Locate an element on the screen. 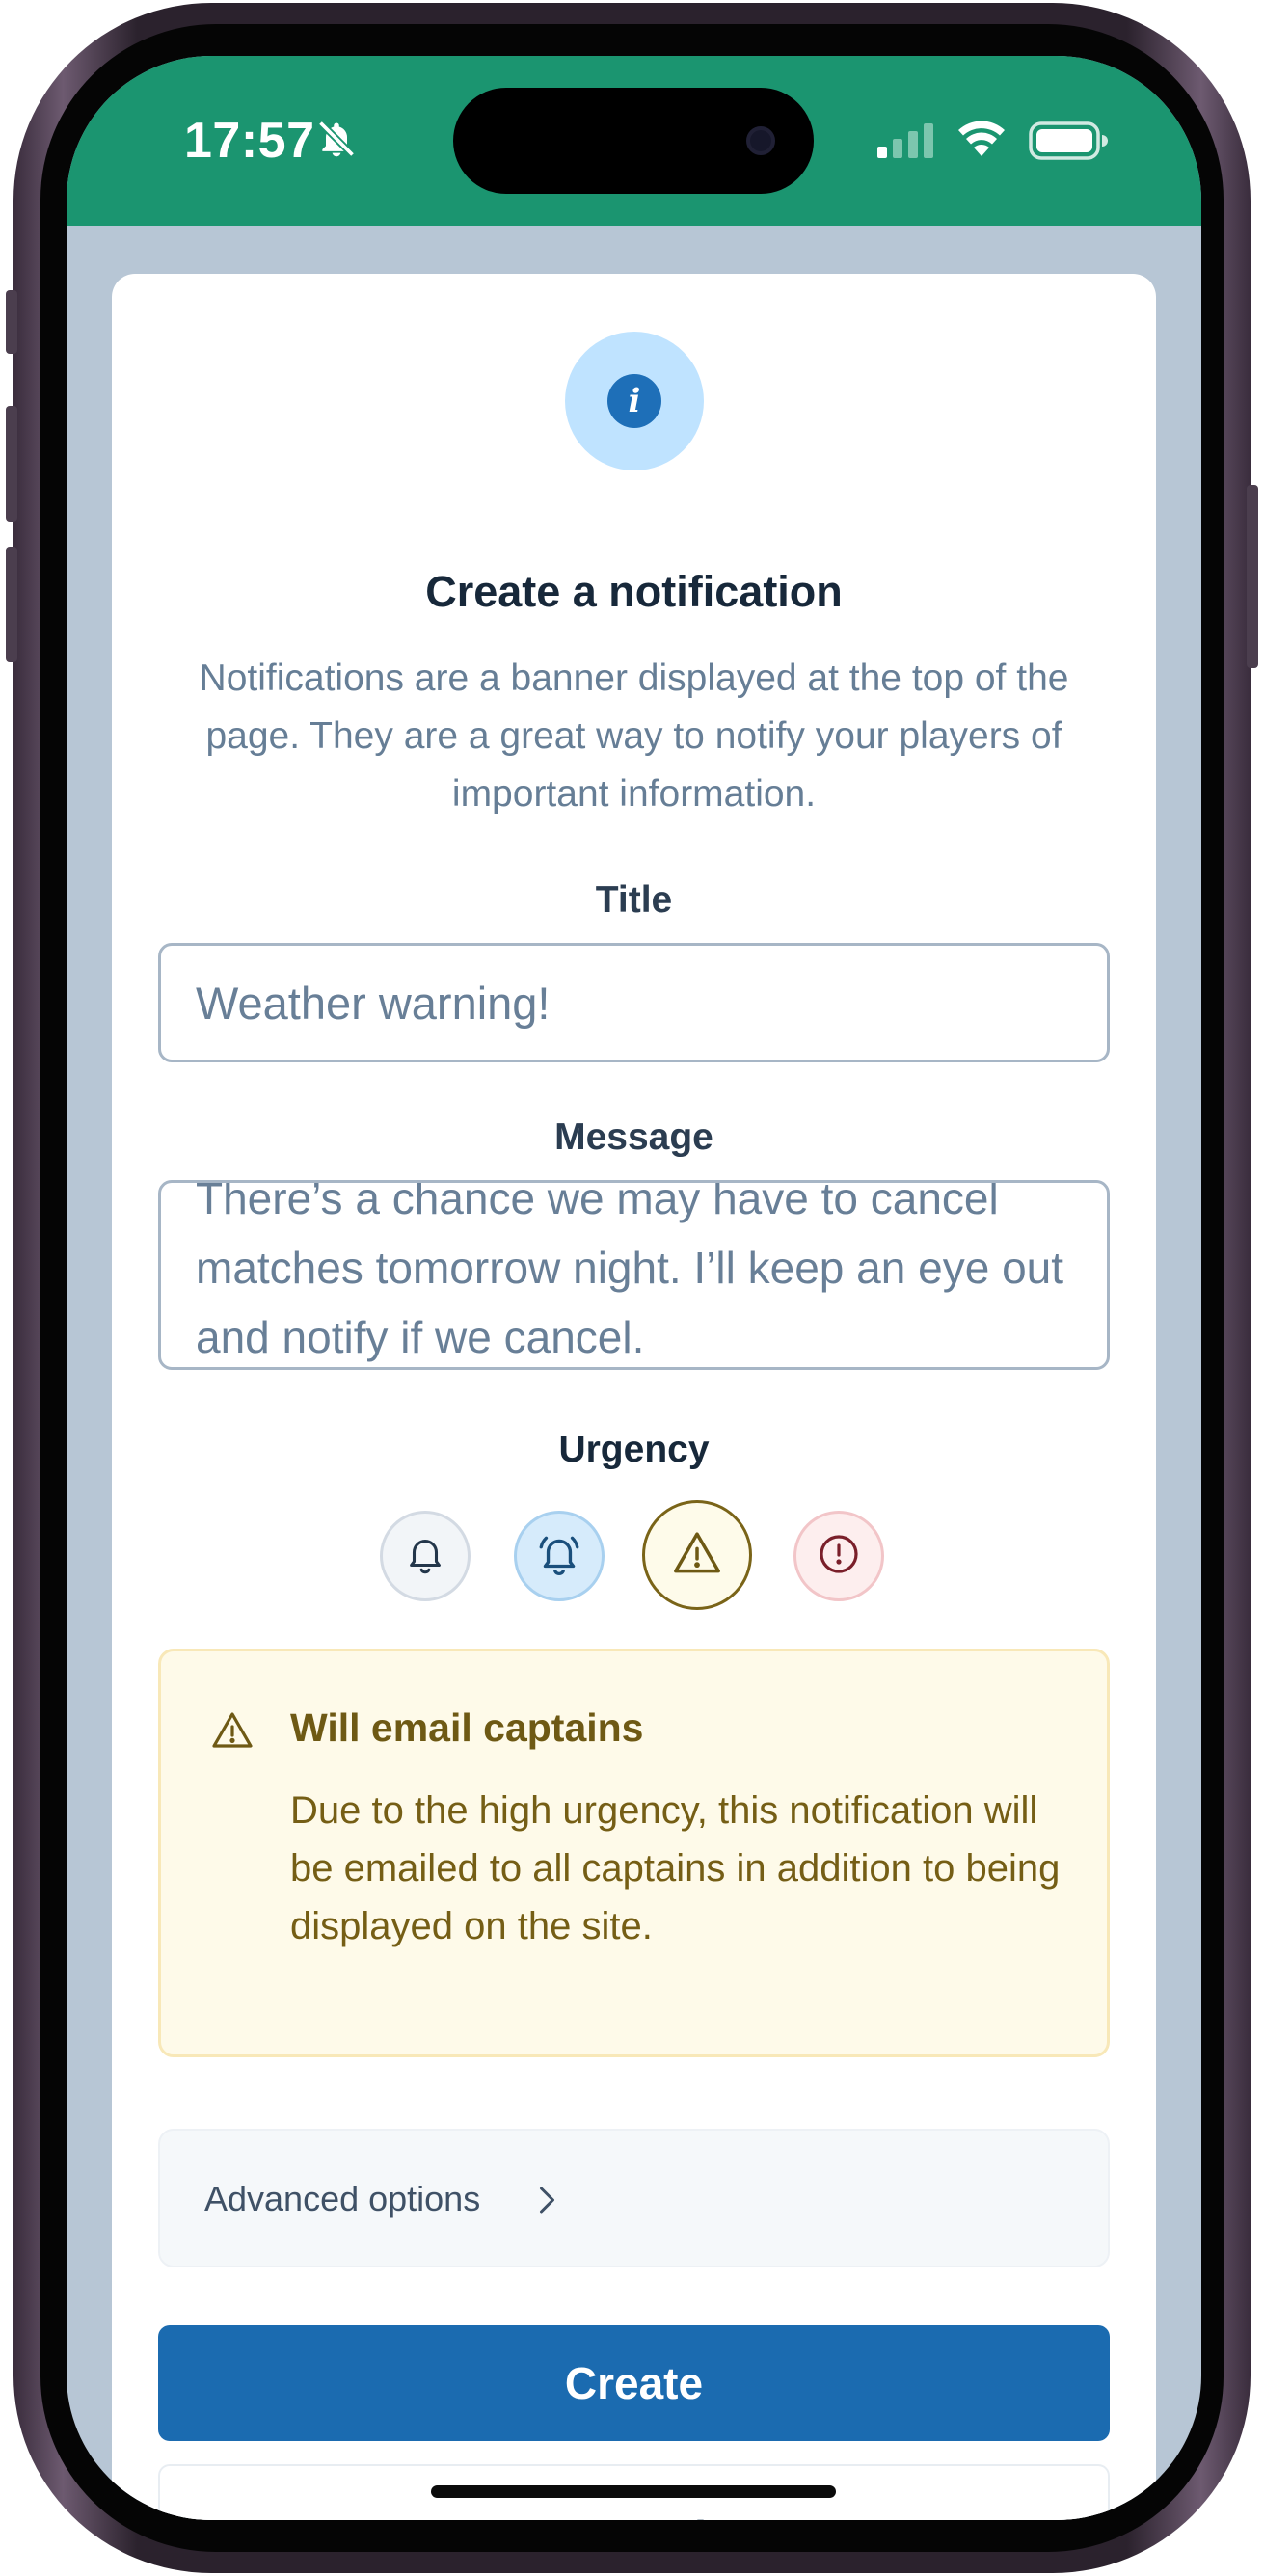 The height and width of the screenshot is (2576, 1264). wifi-icon is located at coordinates (982, 142).